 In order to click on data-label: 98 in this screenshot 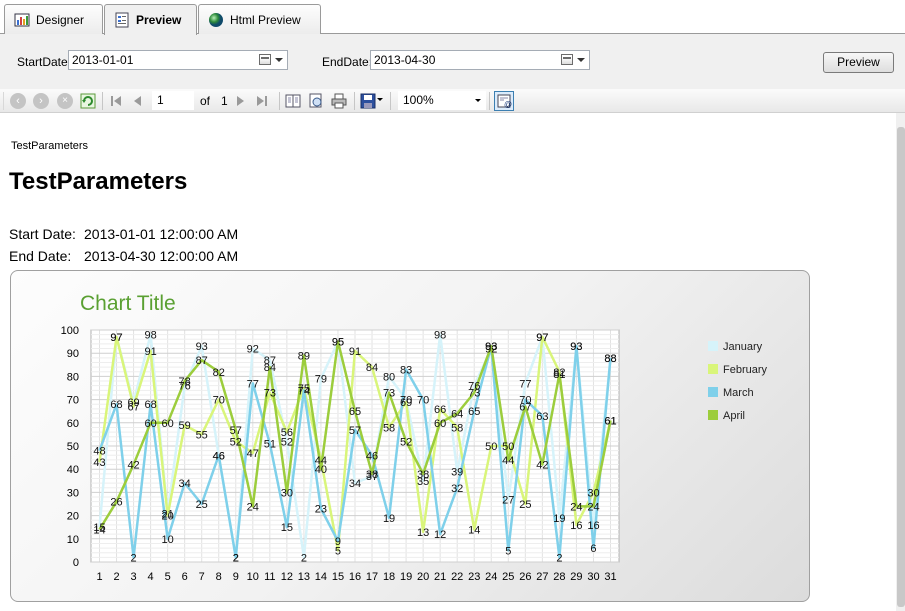, I will do `click(150, 336)`.